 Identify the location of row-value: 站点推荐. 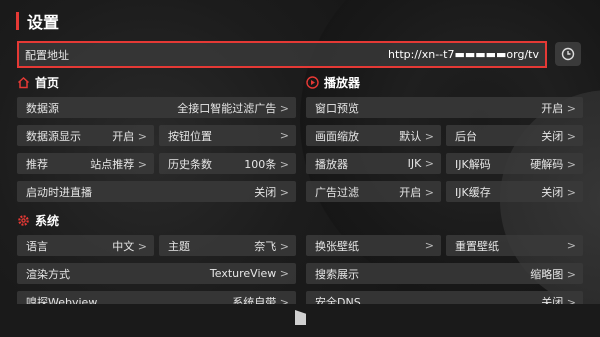
(118, 164).